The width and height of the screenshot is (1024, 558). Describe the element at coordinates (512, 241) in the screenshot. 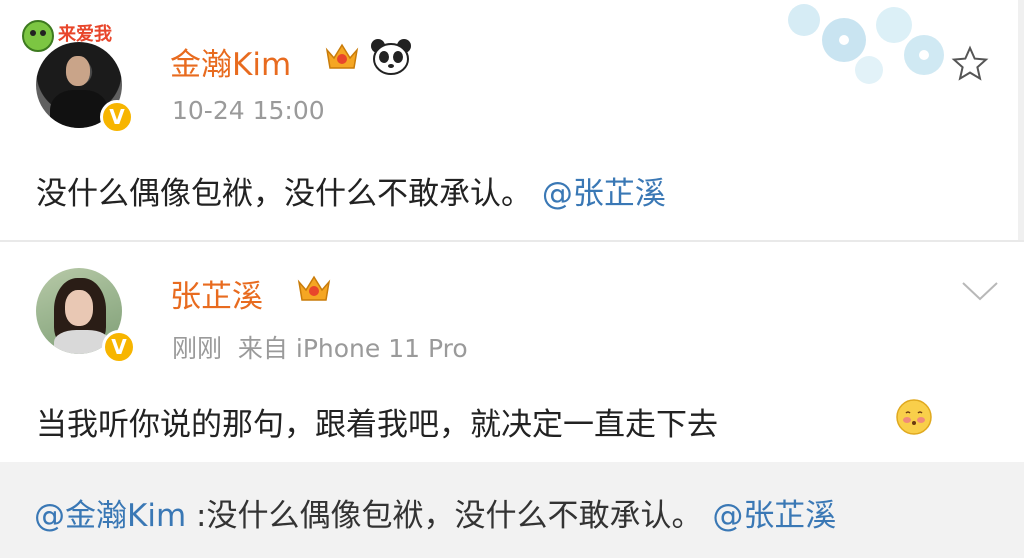

I see `divider` at that location.